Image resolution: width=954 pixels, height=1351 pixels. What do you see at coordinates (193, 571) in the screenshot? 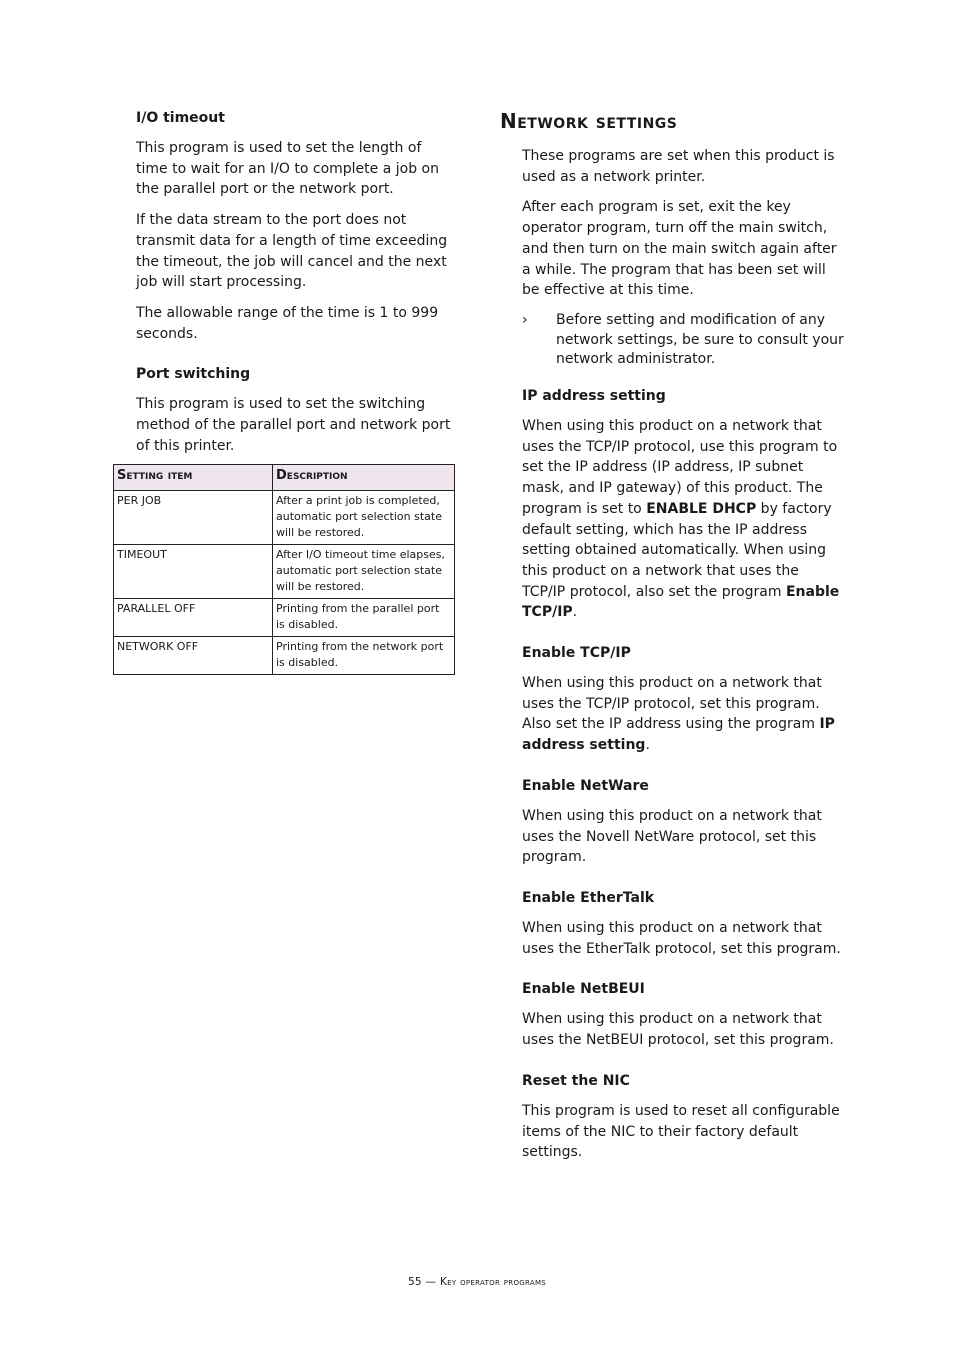
I see `table-cell-setting: TIMEOUT` at bounding box center [193, 571].